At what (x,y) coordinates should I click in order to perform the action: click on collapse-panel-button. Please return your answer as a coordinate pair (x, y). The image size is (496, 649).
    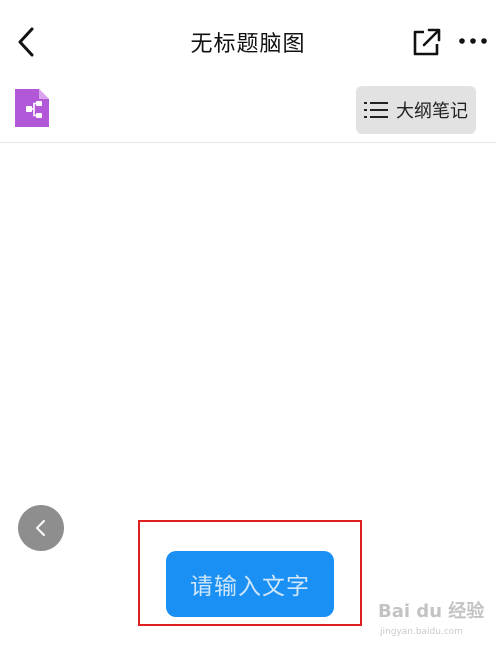
    Looking at the image, I should click on (41, 528).